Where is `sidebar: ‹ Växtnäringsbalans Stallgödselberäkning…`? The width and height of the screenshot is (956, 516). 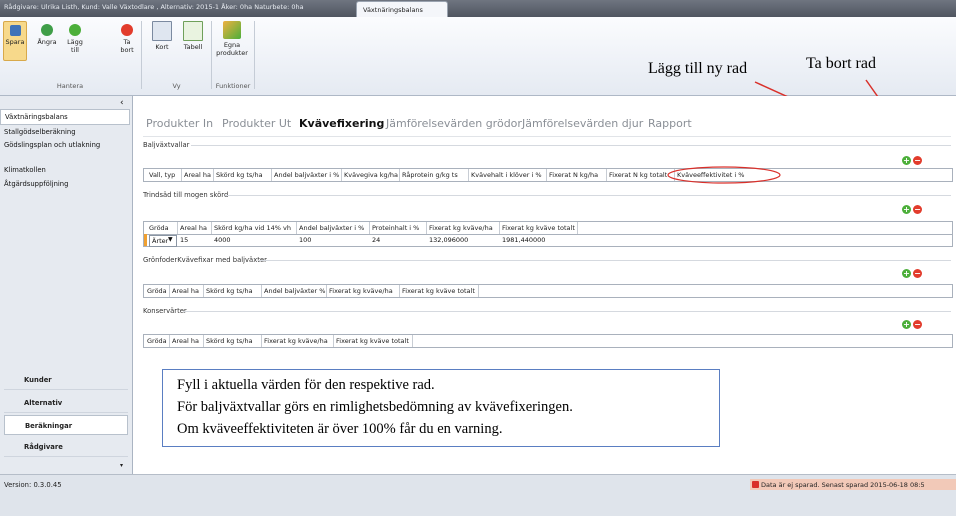
sidebar: ‹ Växtnäringsbalans Stallgödselberäkning… is located at coordinates (66, 285).